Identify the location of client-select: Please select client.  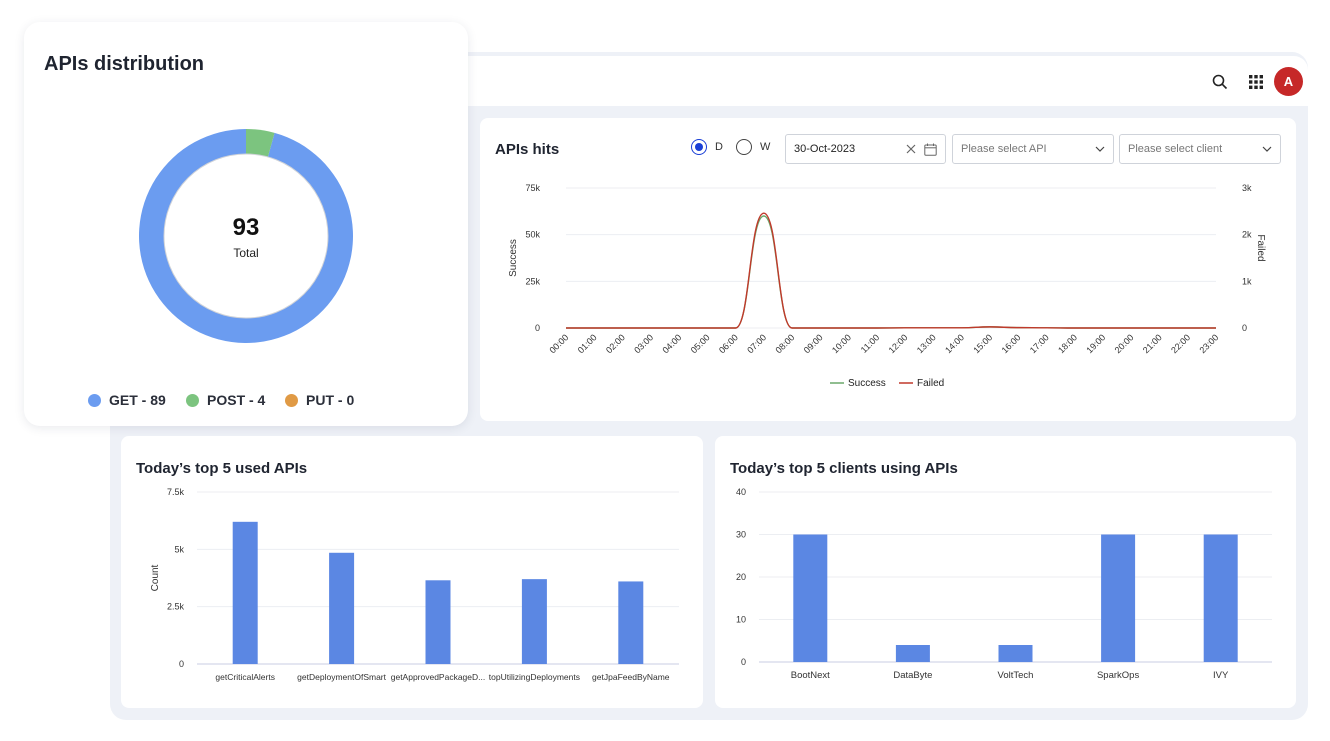
(1200, 149).